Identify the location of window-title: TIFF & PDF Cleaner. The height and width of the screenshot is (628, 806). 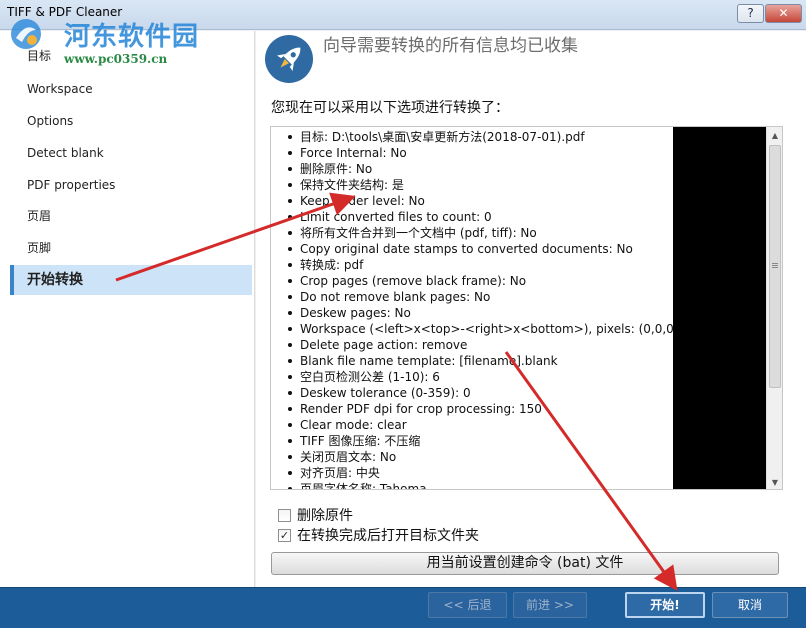
(65, 12).